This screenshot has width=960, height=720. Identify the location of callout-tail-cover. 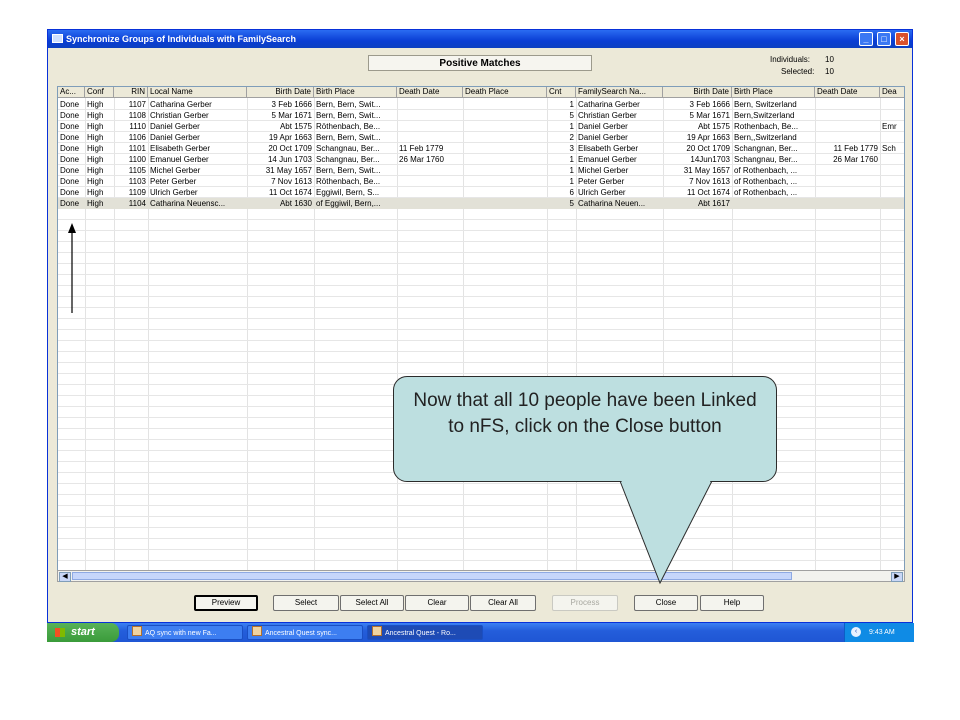
(666, 530).